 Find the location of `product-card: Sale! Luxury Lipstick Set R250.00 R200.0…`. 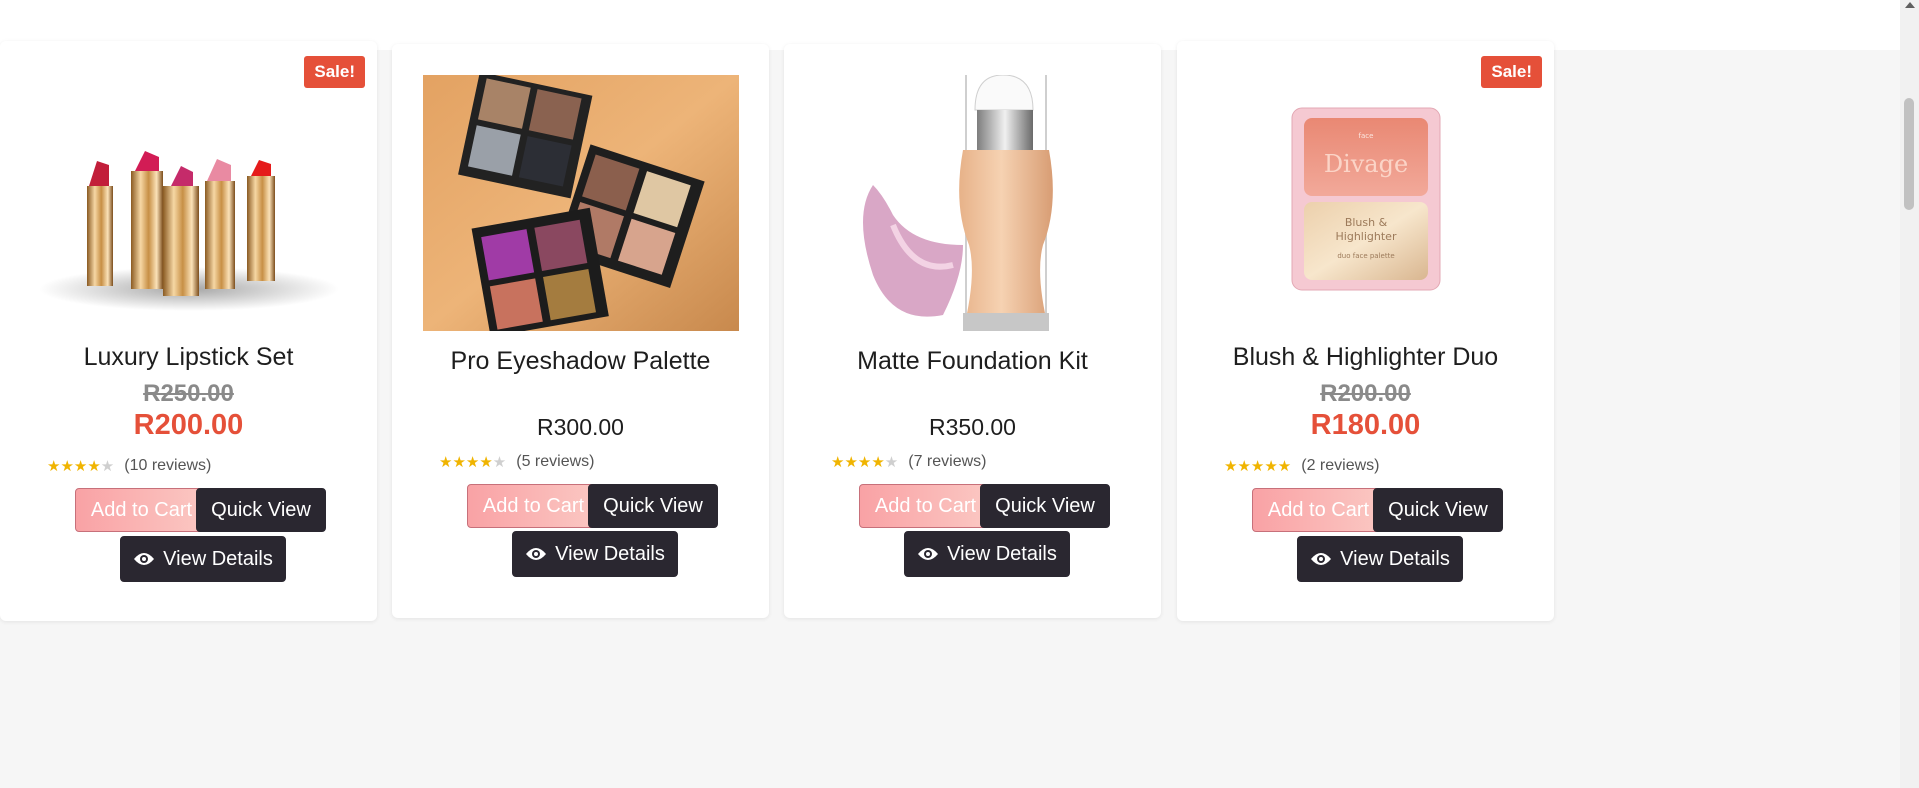

product-card: Sale! Luxury Lipstick Set R250.00 R200.0… is located at coordinates (188, 331).